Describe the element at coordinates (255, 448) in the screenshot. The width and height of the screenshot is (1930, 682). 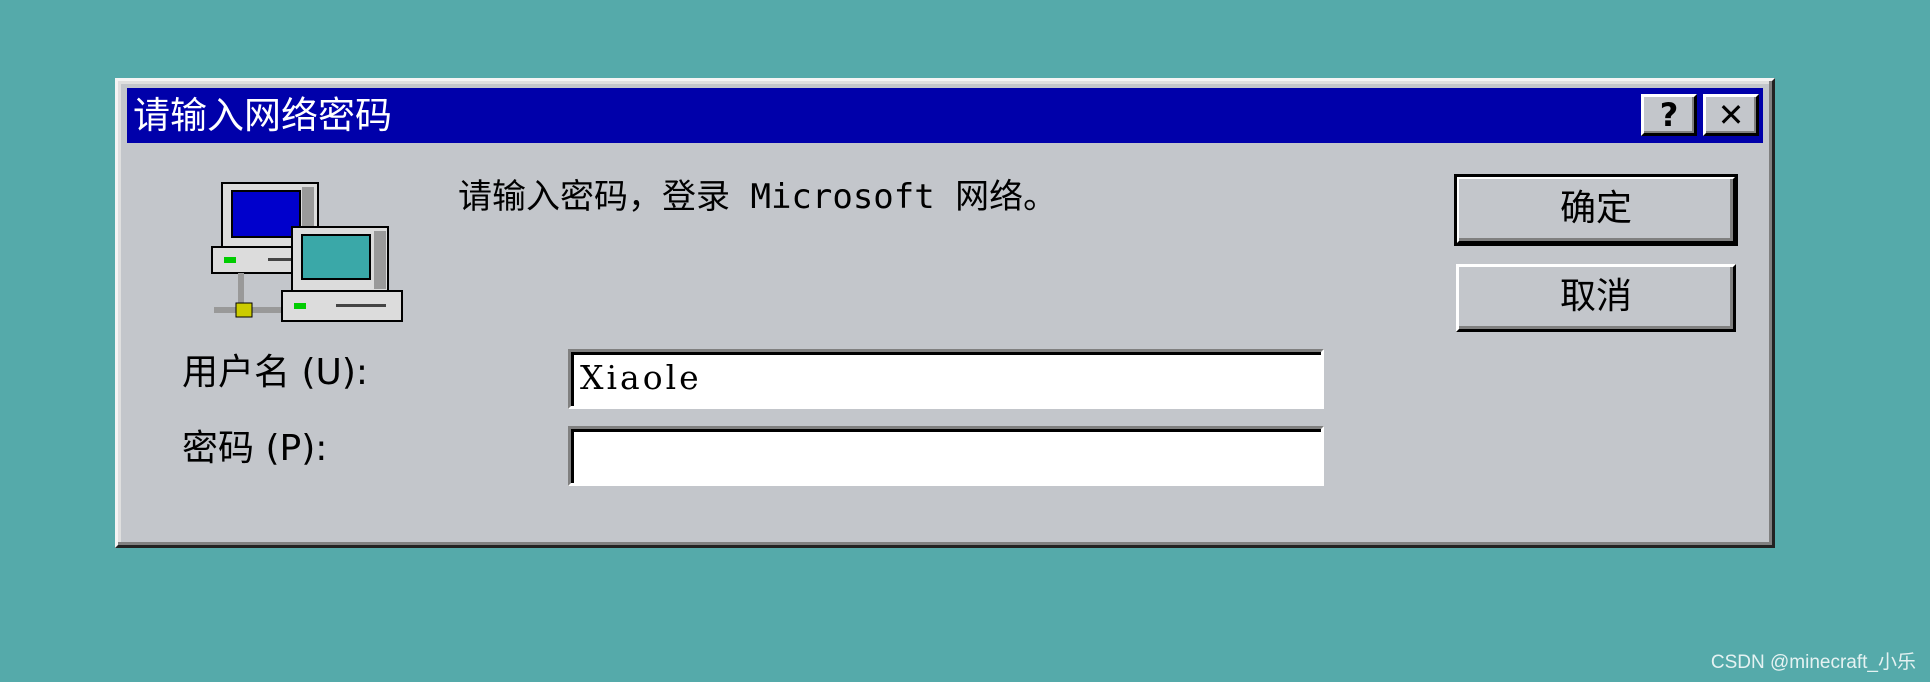
I see `password-label: 密码 (P):` at that location.